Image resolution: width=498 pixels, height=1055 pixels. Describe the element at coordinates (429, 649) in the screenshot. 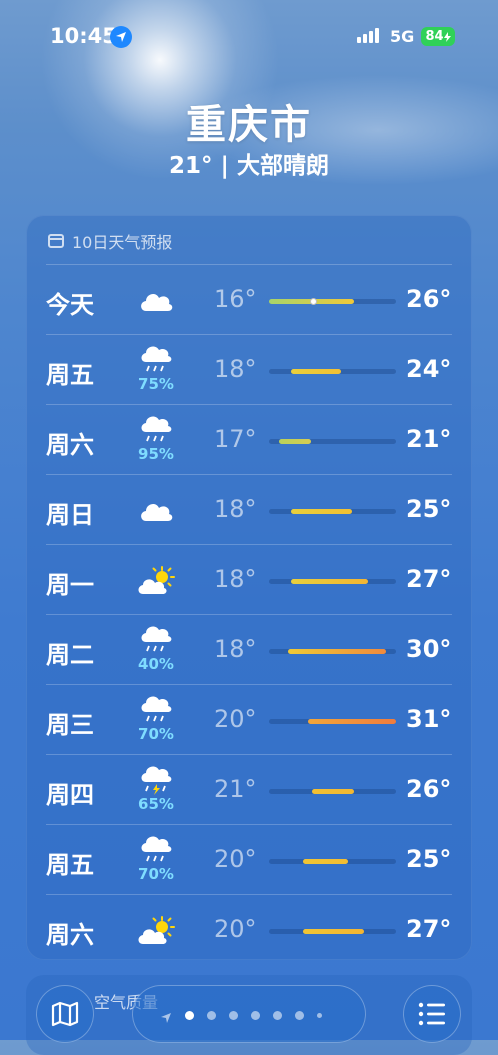

I see `high-temp: 30°` at that location.